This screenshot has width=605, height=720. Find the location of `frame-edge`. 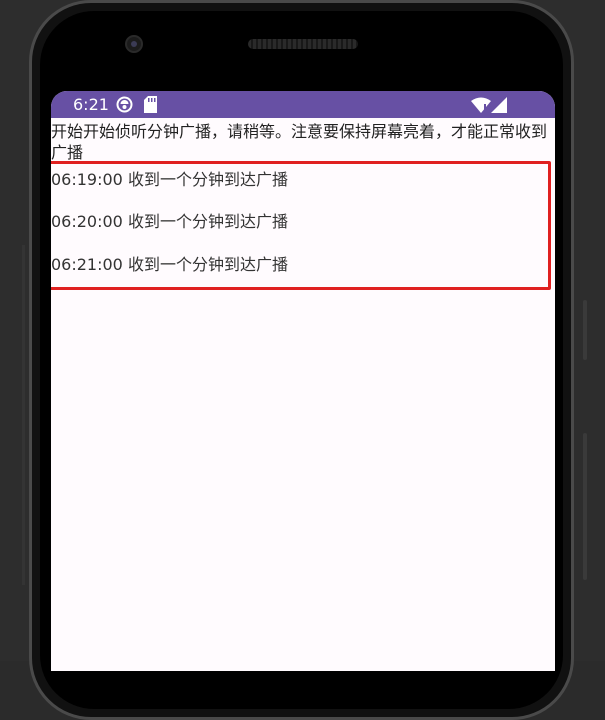

frame-edge is located at coordinates (23, 415).